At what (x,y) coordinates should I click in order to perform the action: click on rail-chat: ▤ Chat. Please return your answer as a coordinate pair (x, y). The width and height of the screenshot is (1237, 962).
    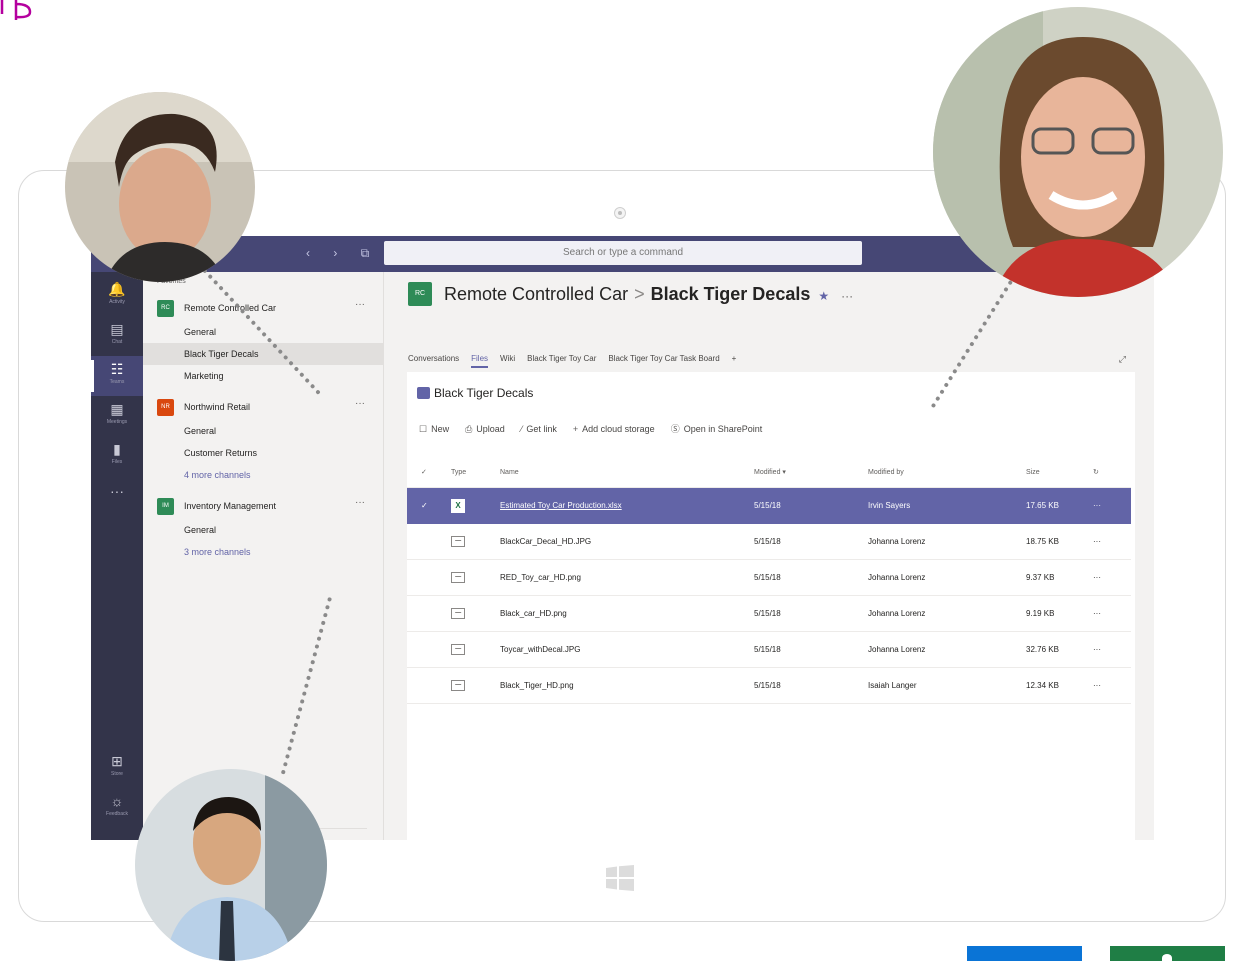
    Looking at the image, I should click on (117, 336).